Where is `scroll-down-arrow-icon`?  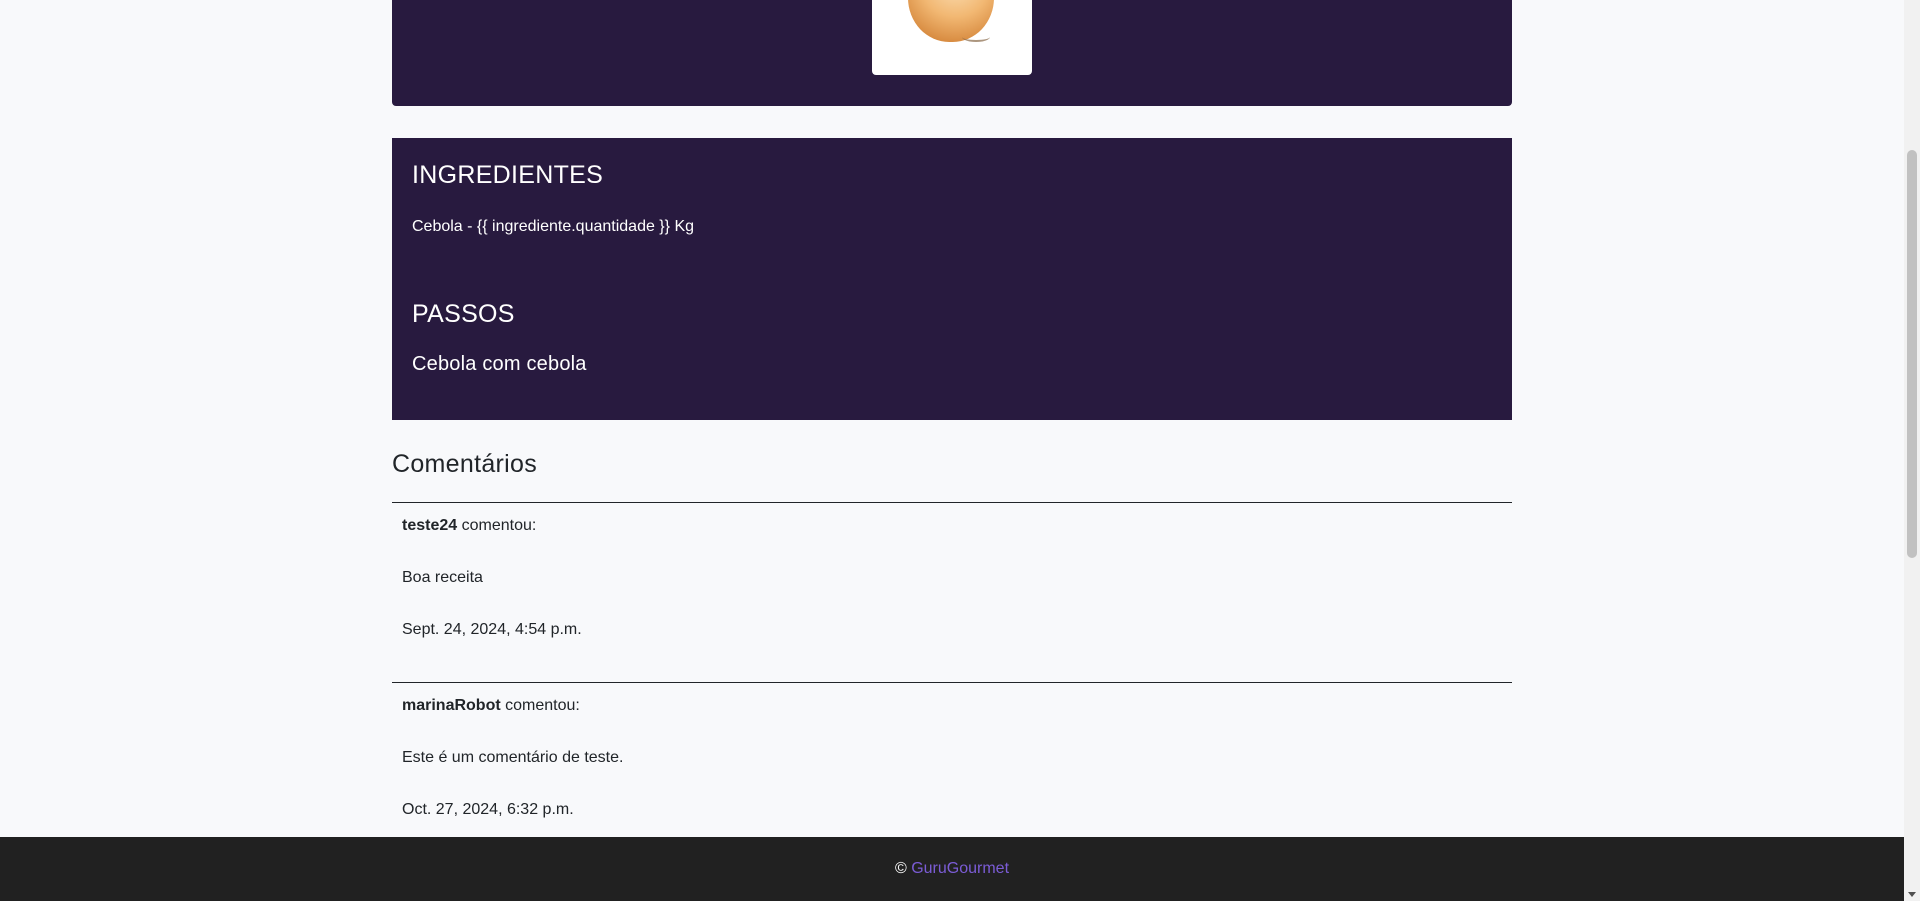 scroll-down-arrow-icon is located at coordinates (1912, 894).